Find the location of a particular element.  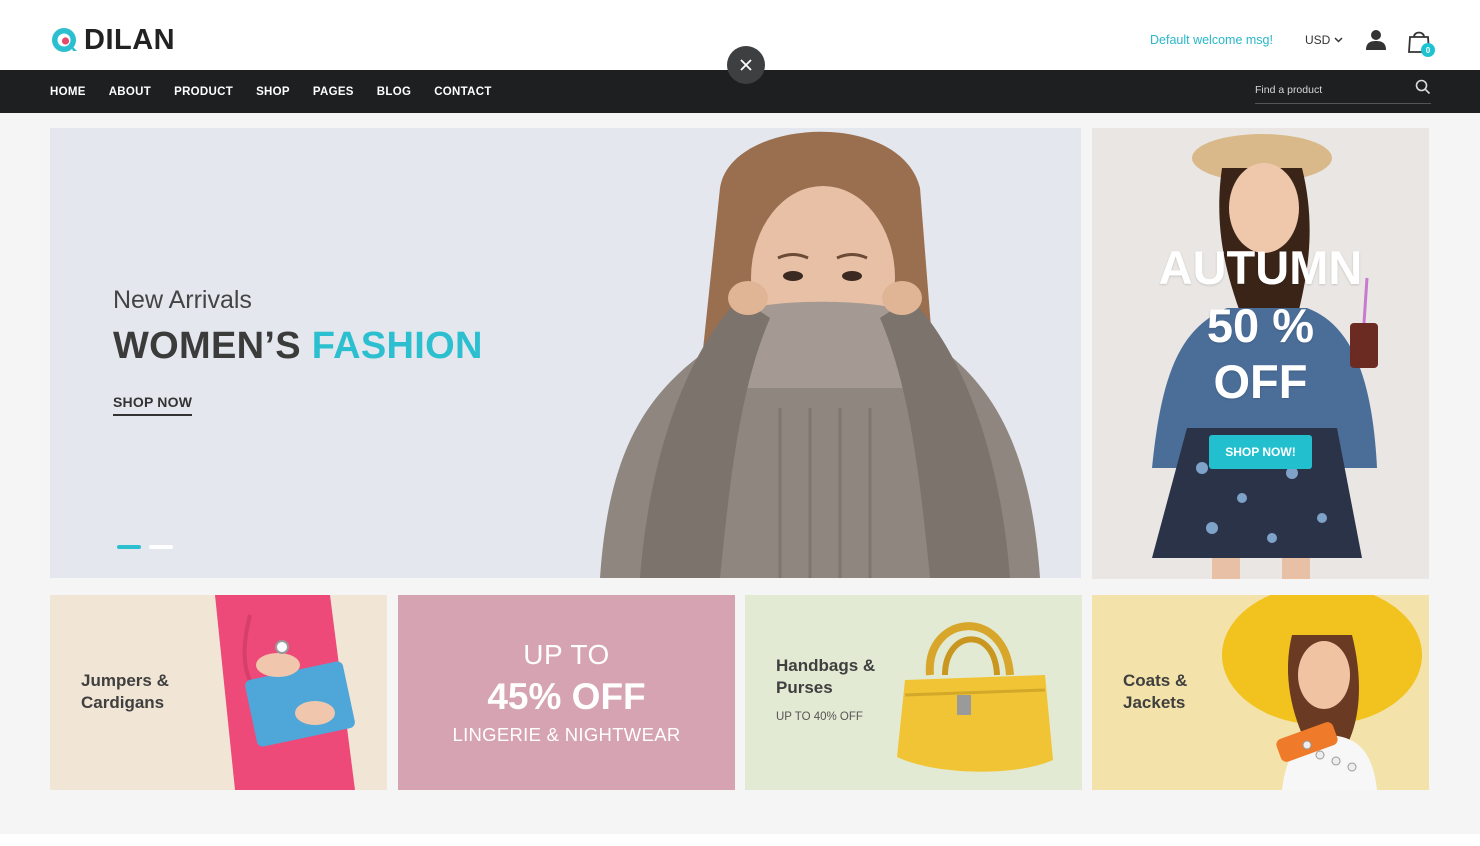

category-tile-jumpers: Jumpers & Cardigans is located at coordinates (218, 692).